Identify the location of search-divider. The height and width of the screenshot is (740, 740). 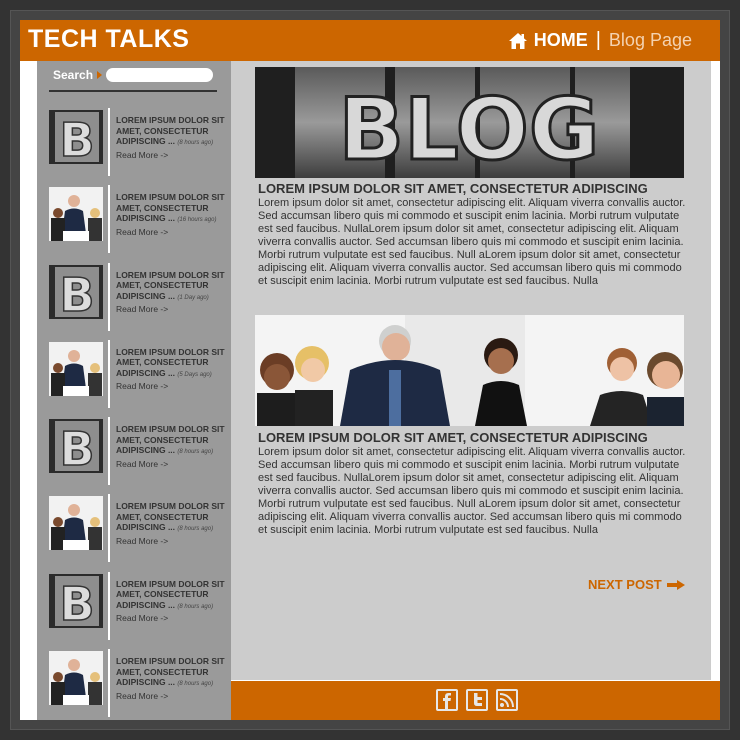
(133, 91).